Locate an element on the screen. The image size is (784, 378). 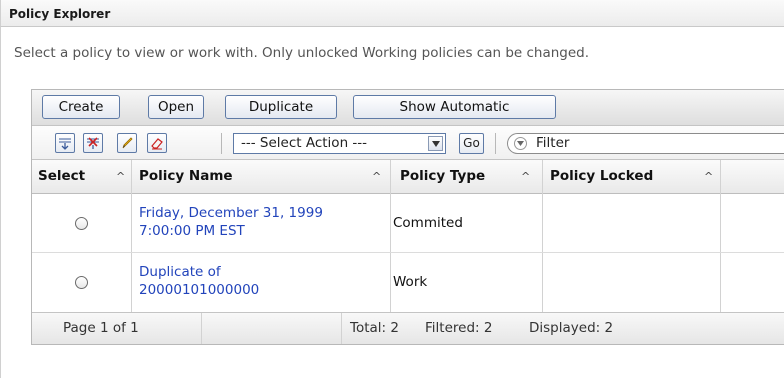
column-header-policy-locked: Policy Locked is located at coordinates (601, 176).